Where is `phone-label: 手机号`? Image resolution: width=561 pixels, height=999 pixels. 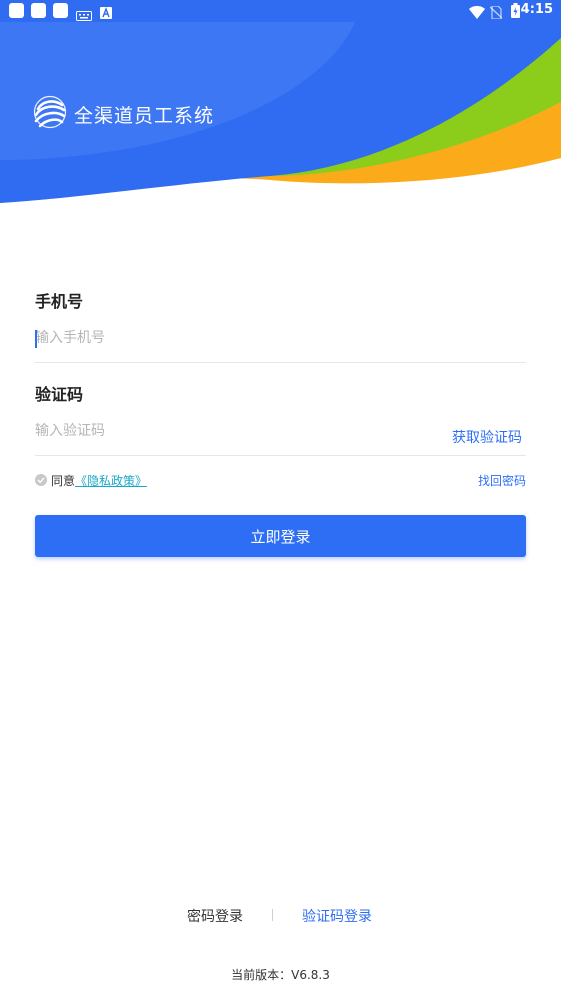 phone-label: 手机号 is located at coordinates (59, 301).